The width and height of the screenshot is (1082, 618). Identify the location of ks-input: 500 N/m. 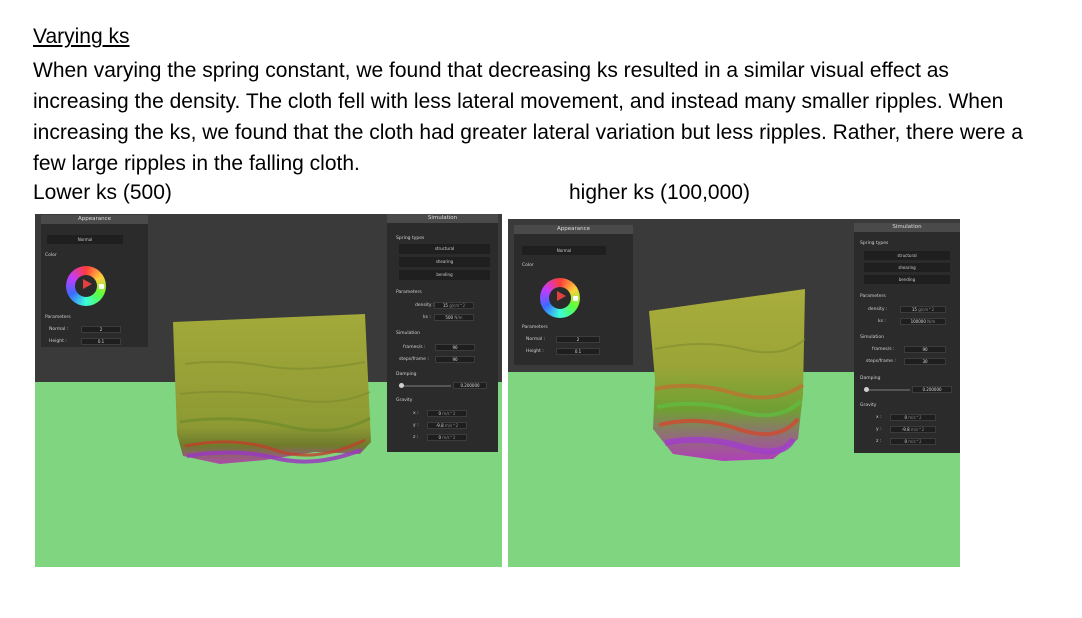
(454, 317).